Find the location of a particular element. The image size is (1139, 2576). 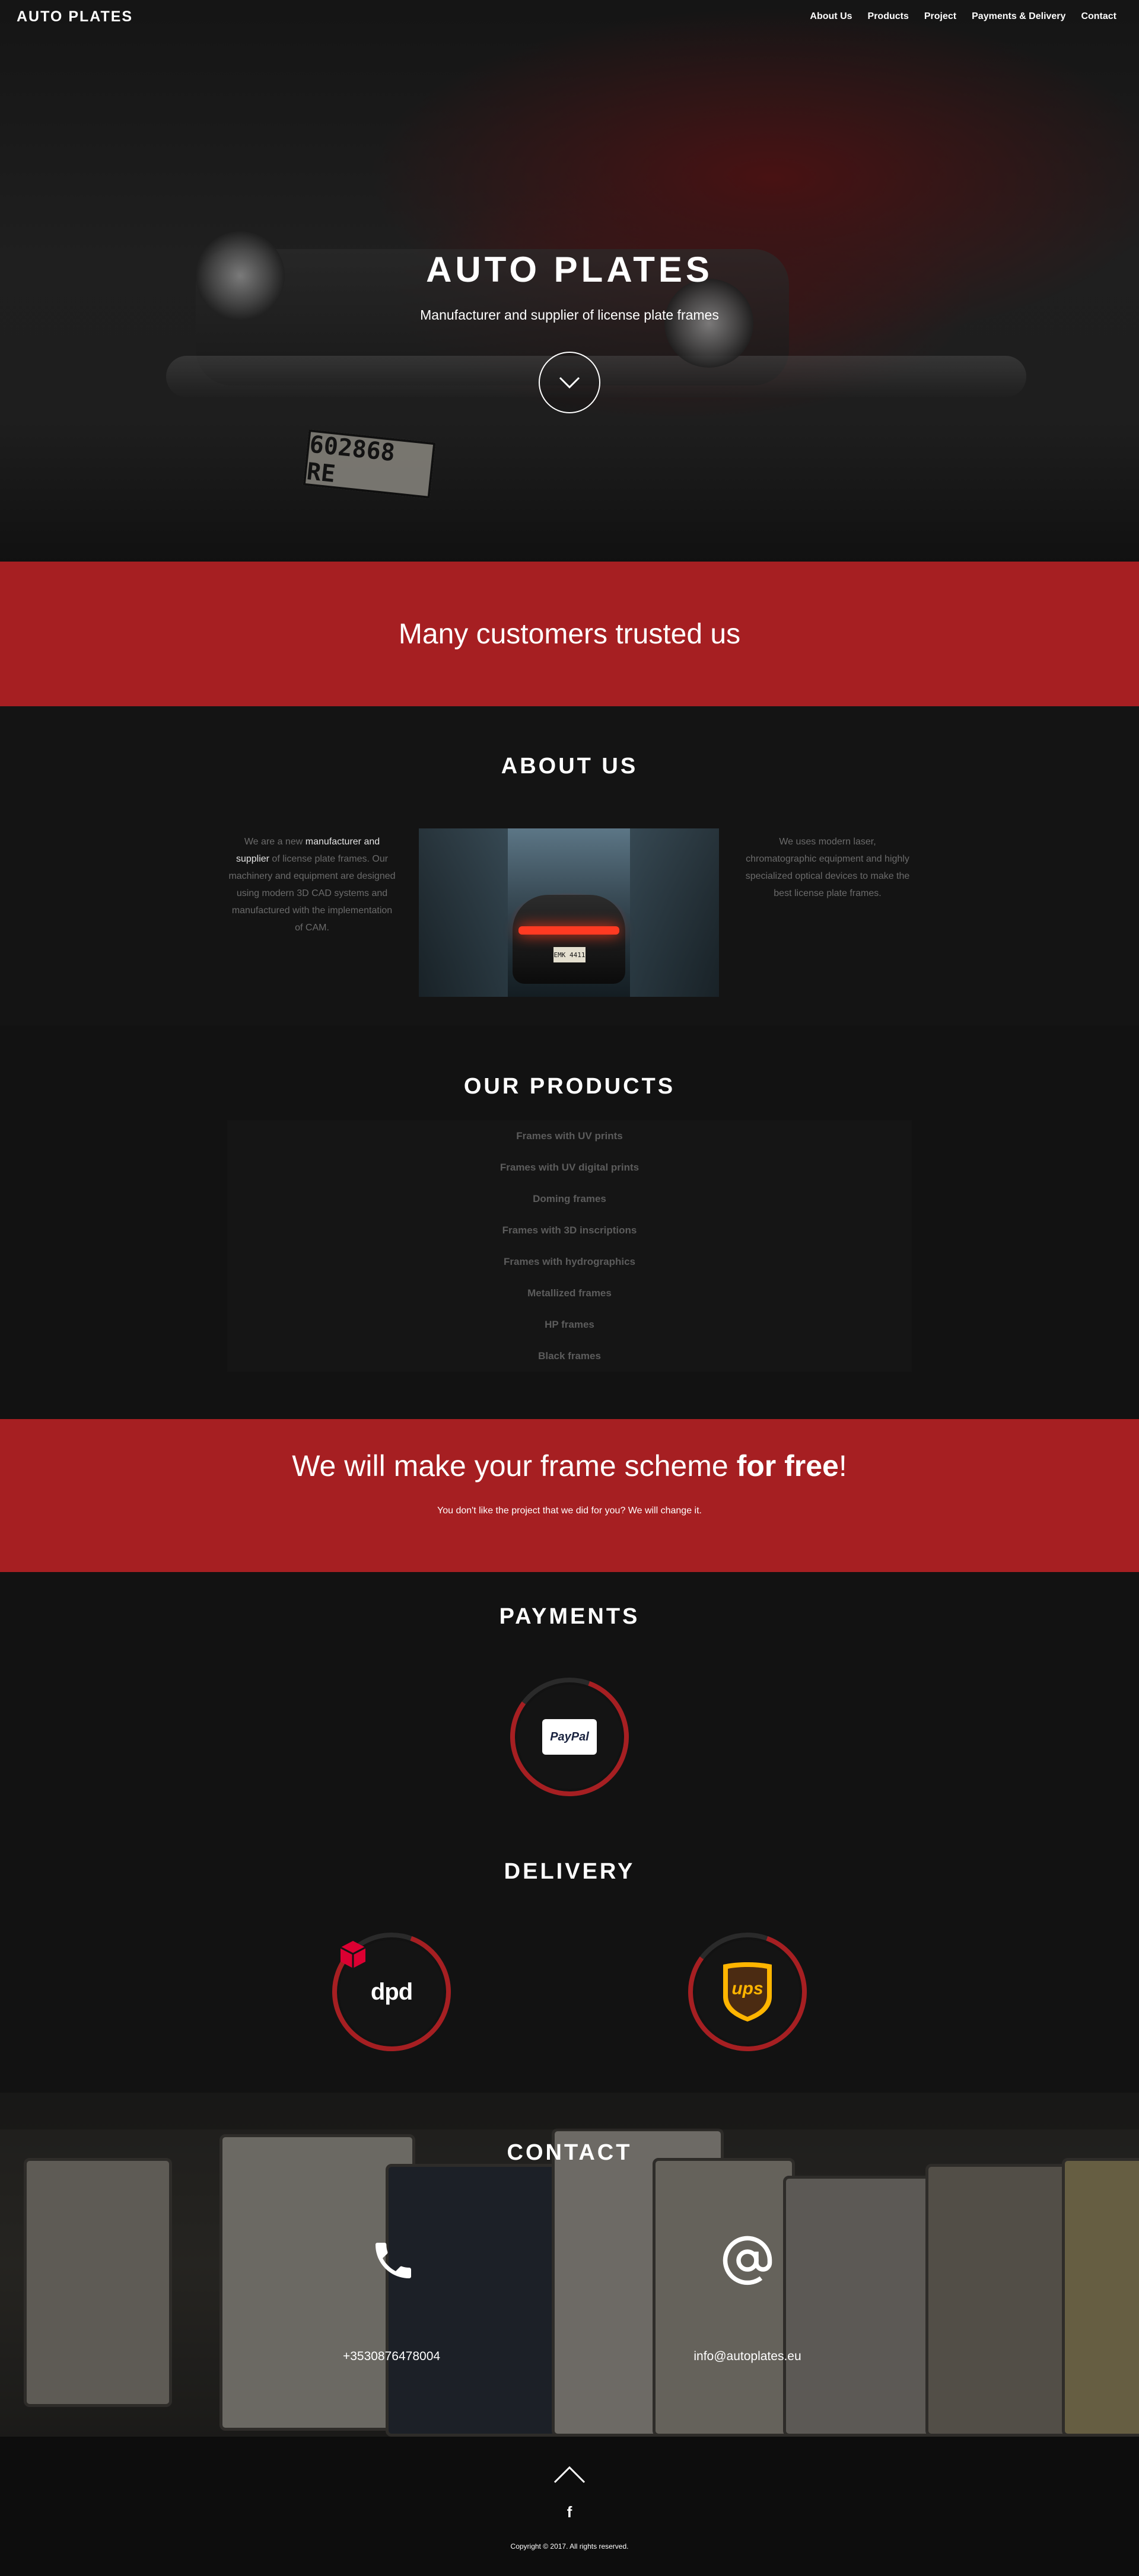

chevron-up-icon is located at coordinates (569, 2474).